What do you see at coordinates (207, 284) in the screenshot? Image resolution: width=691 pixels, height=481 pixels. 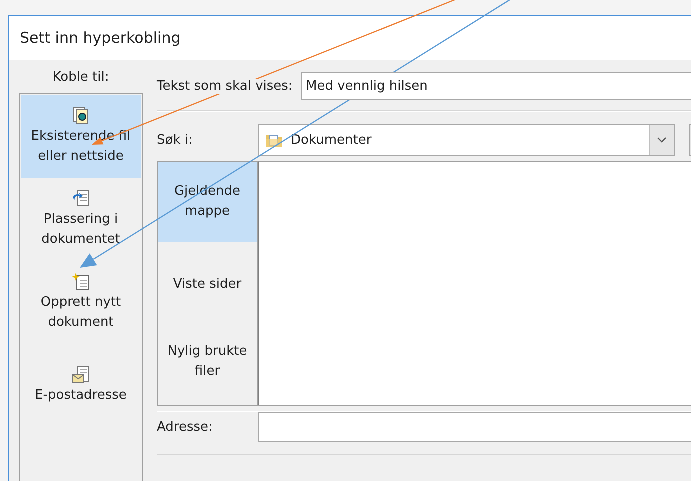 I see `browse-tab: Viste sider` at bounding box center [207, 284].